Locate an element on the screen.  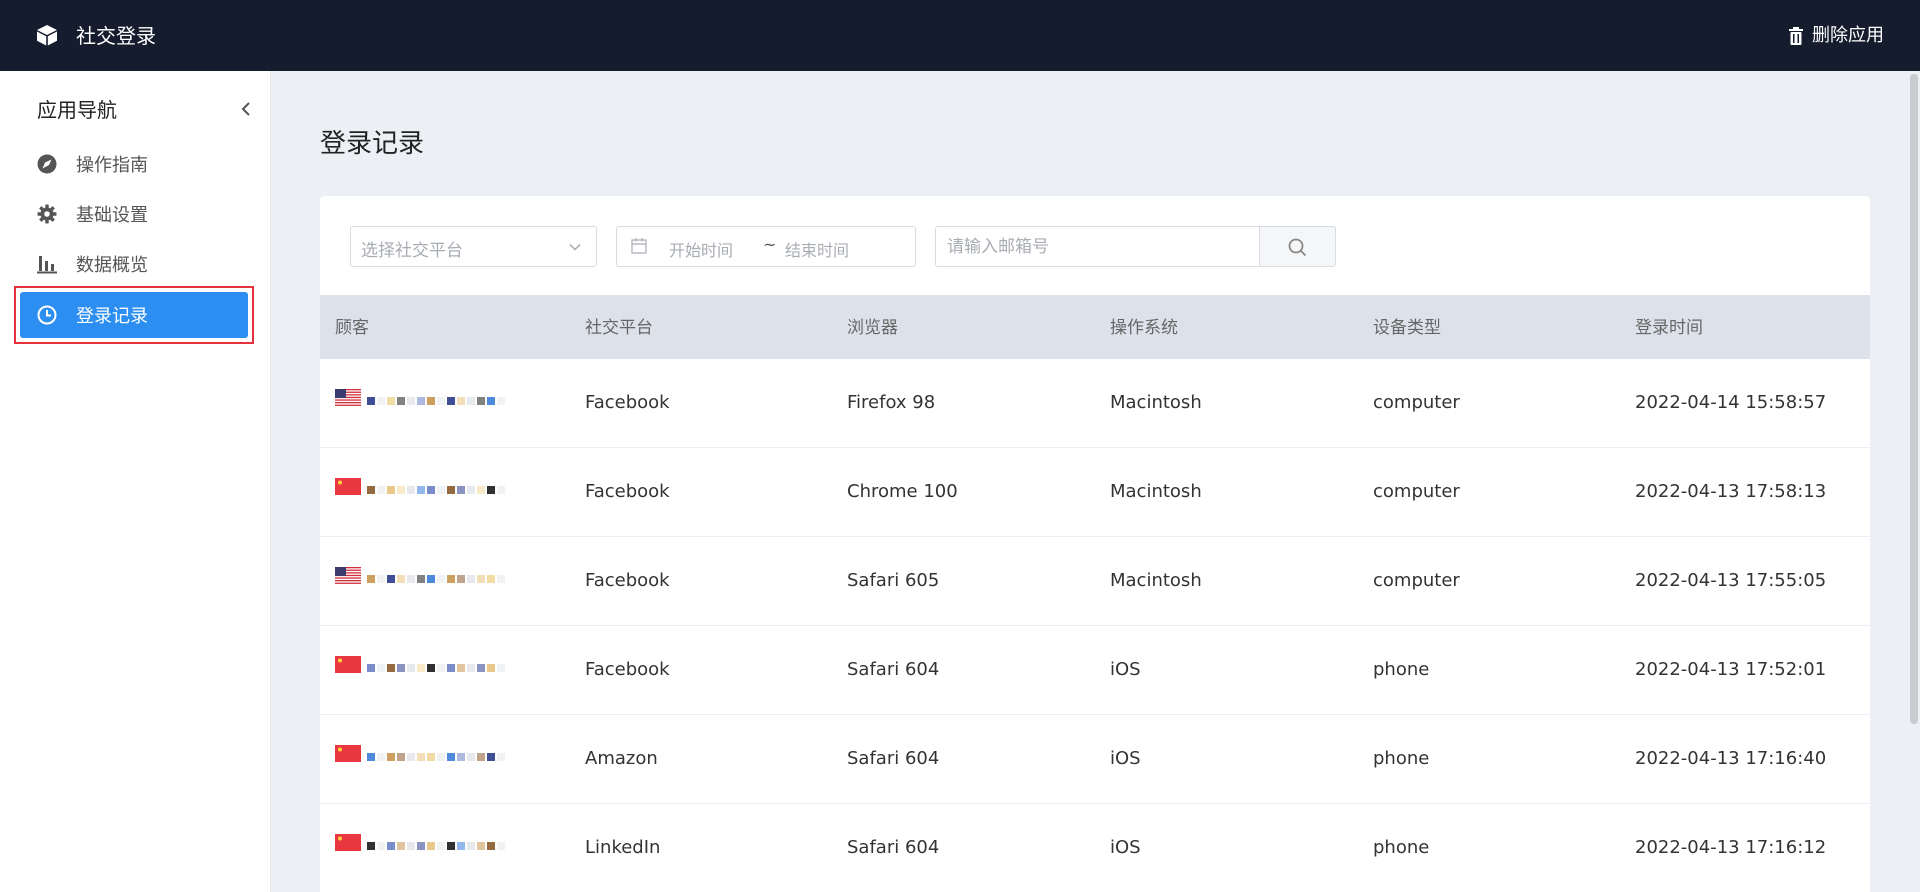
email-search-field is located at coordinates (1097, 246).